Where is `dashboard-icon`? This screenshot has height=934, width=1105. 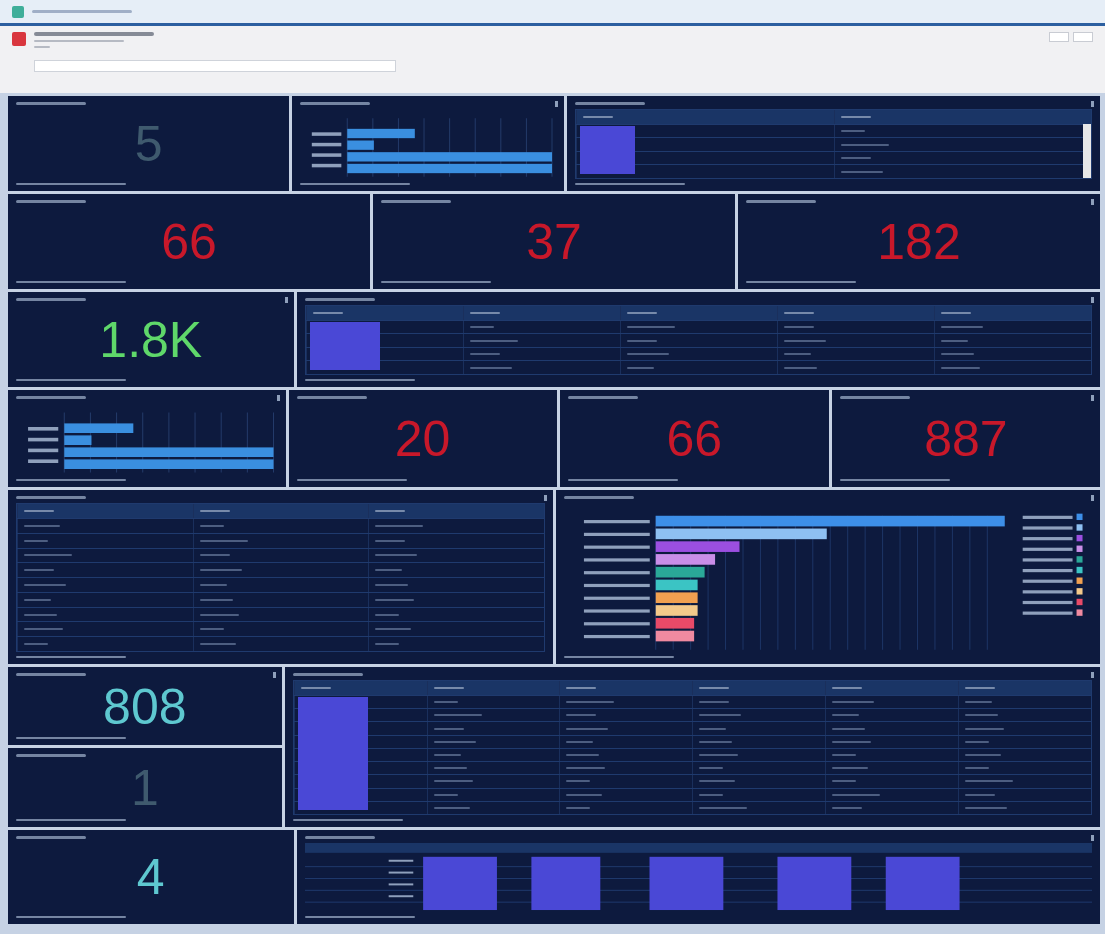
dashboard-icon is located at coordinates (19, 39).